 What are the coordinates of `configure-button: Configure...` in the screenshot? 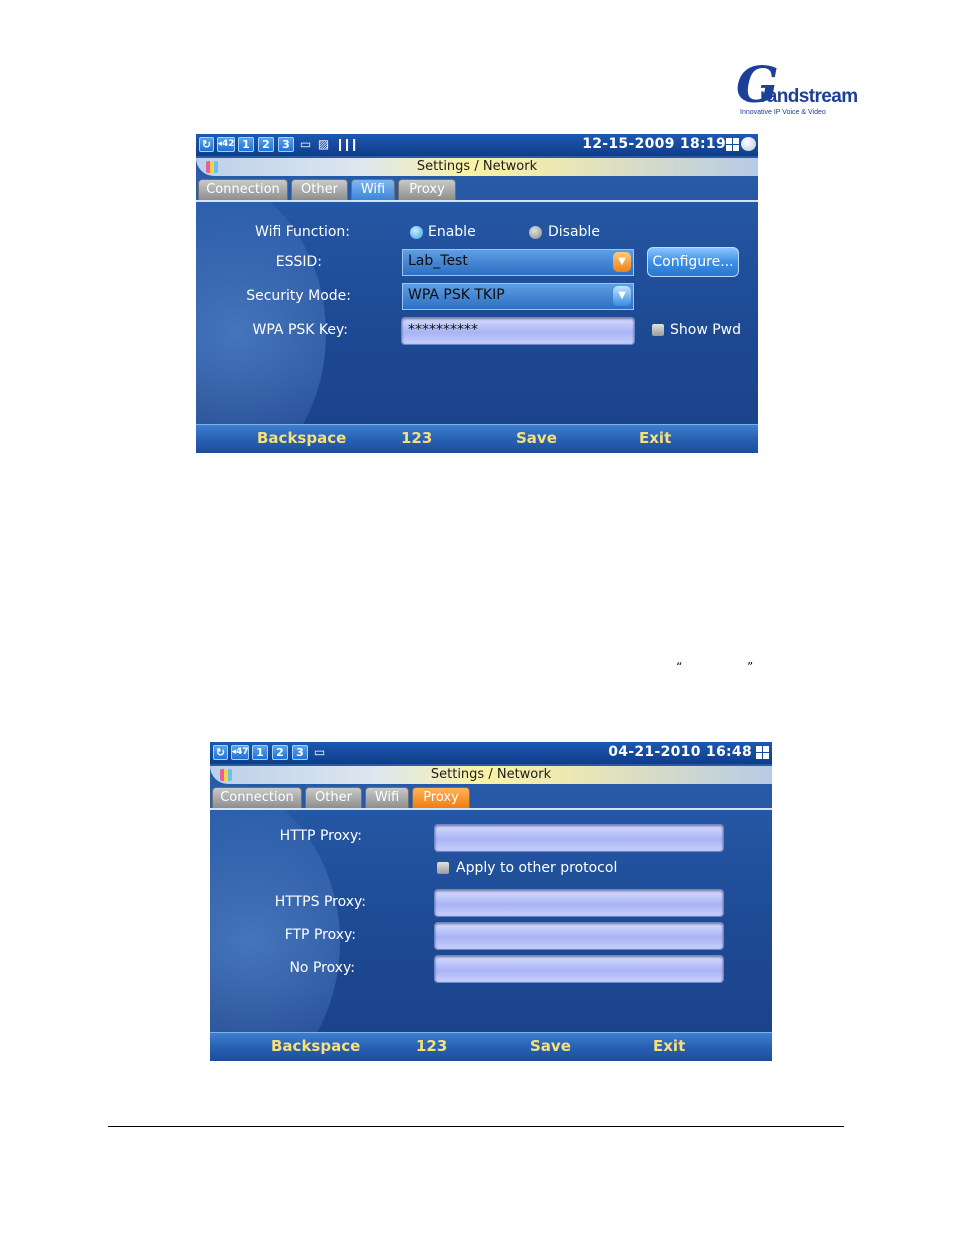 It's located at (693, 262).